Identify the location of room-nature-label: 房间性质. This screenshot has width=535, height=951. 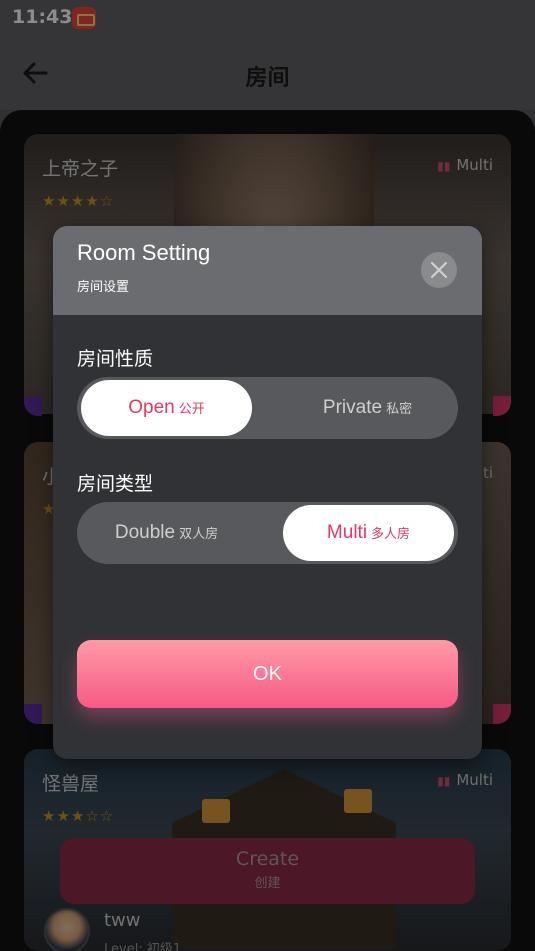
(115, 359).